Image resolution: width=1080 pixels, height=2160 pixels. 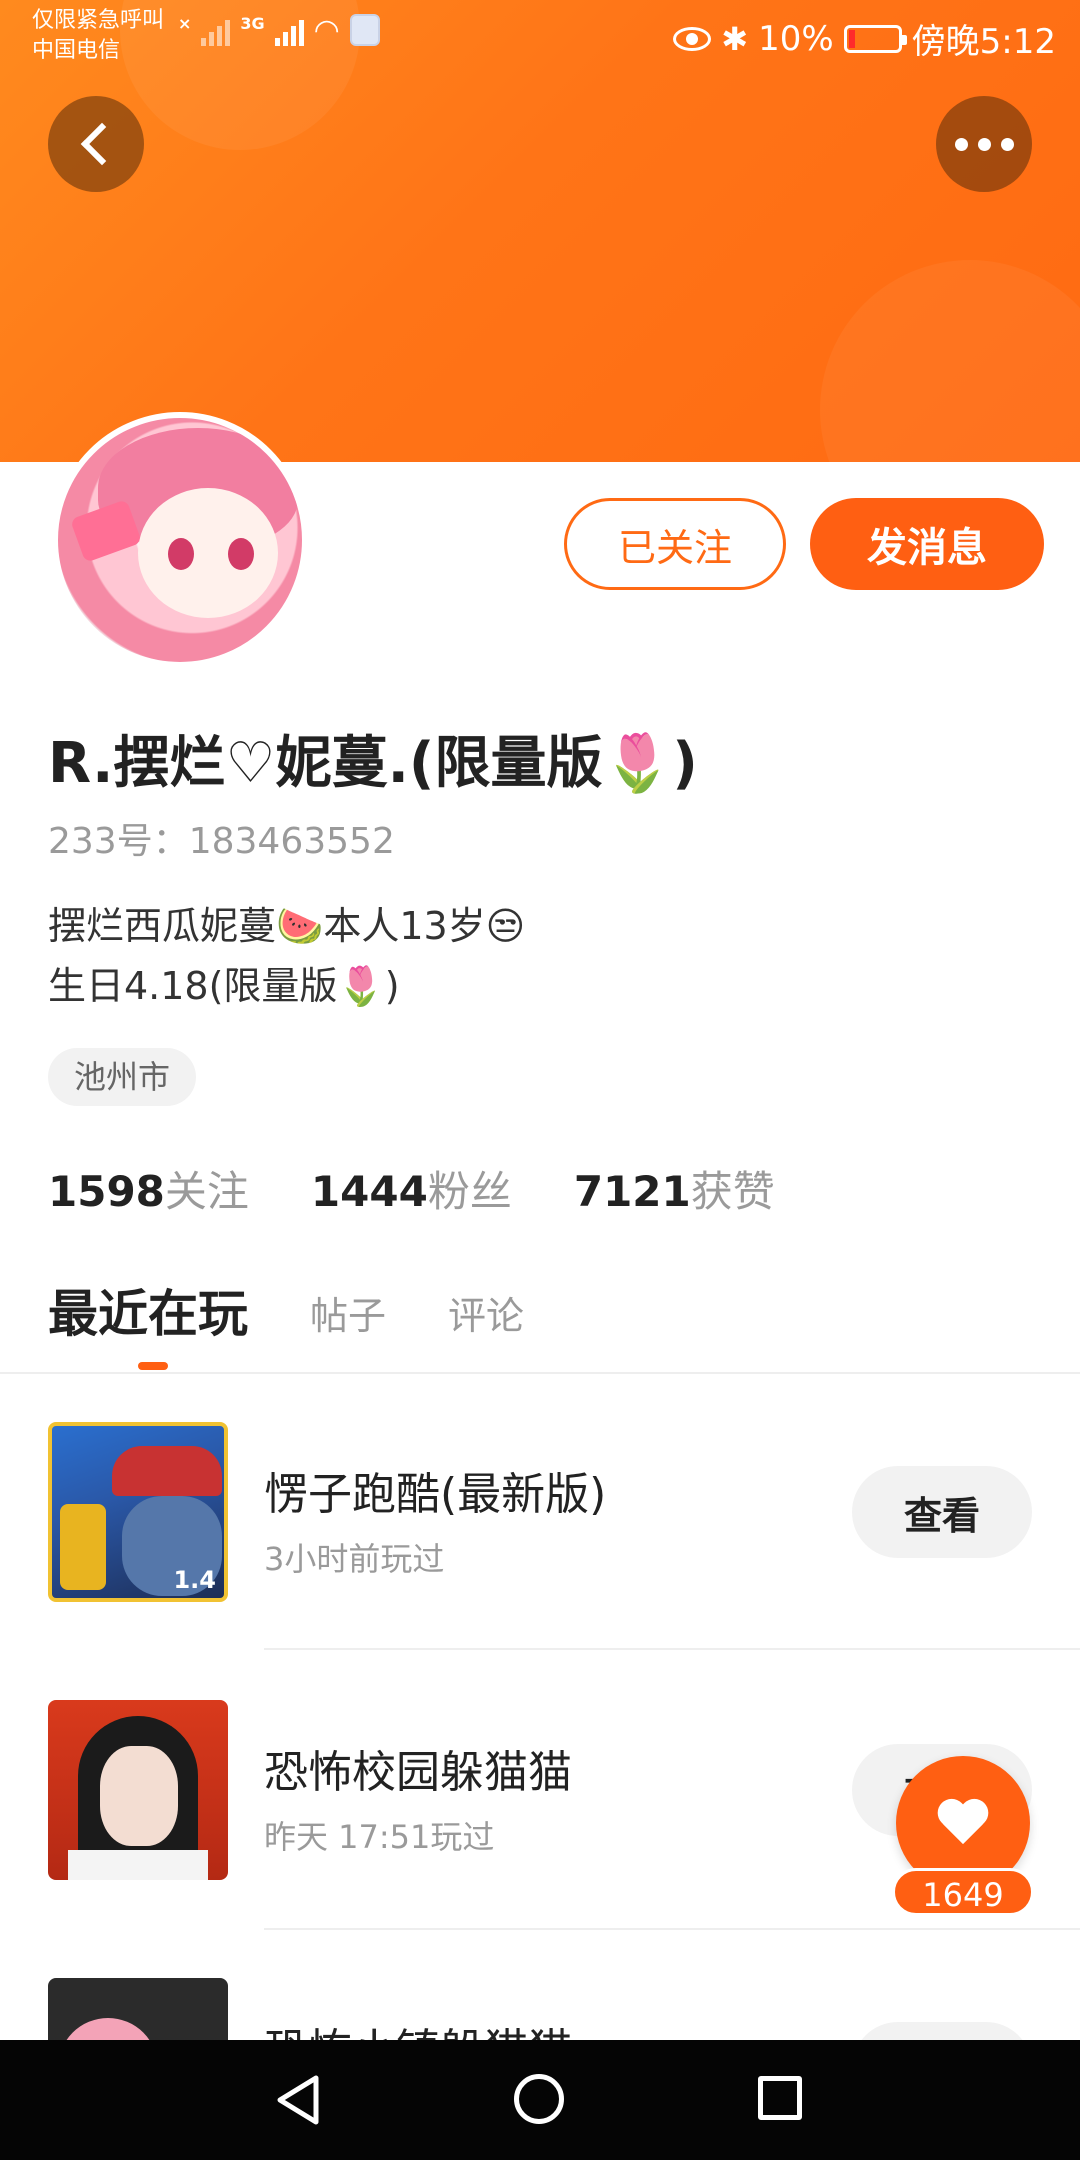 I want to click on back-button, so click(x=96, y=144).